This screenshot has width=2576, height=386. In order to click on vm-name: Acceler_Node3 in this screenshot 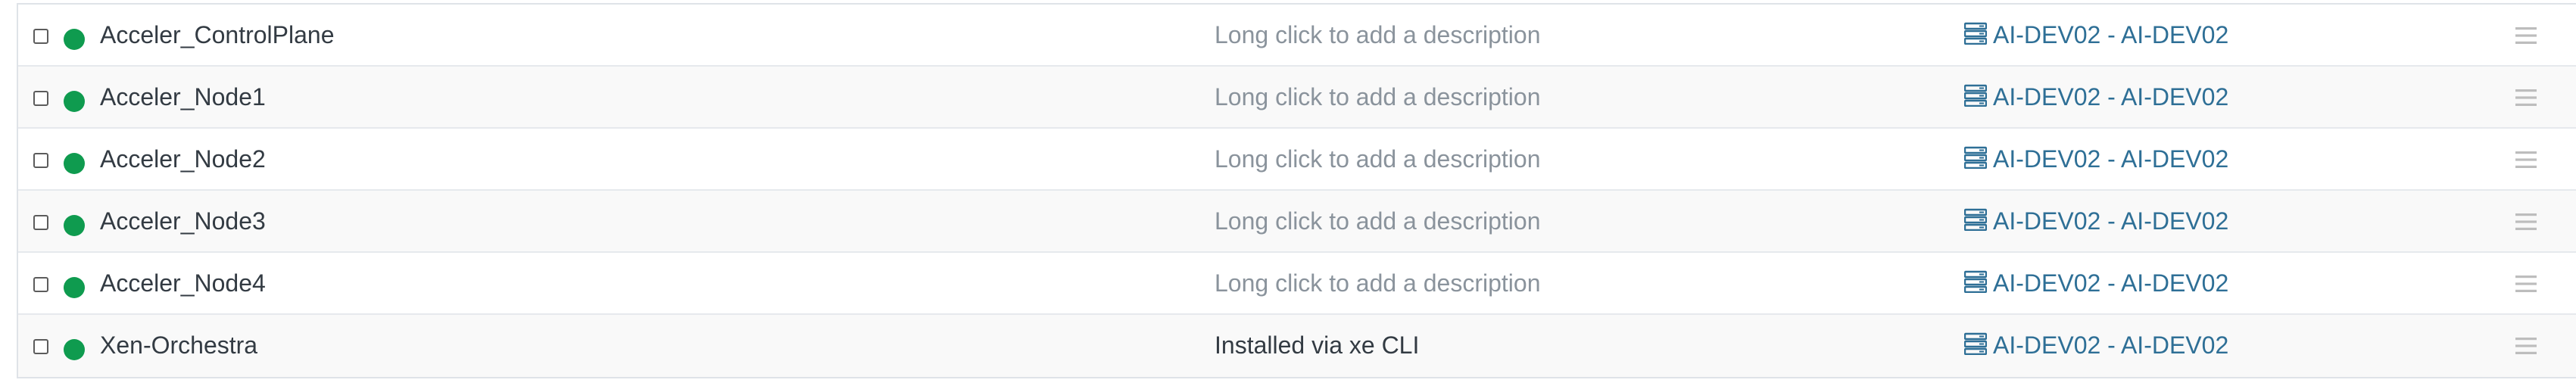, I will do `click(183, 221)`.